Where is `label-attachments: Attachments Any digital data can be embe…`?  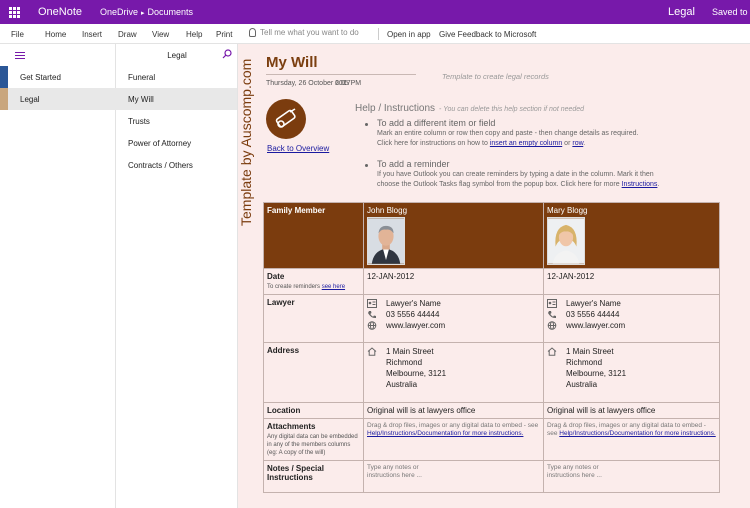 label-attachments: Attachments Any digital data can be embe… is located at coordinates (313, 439).